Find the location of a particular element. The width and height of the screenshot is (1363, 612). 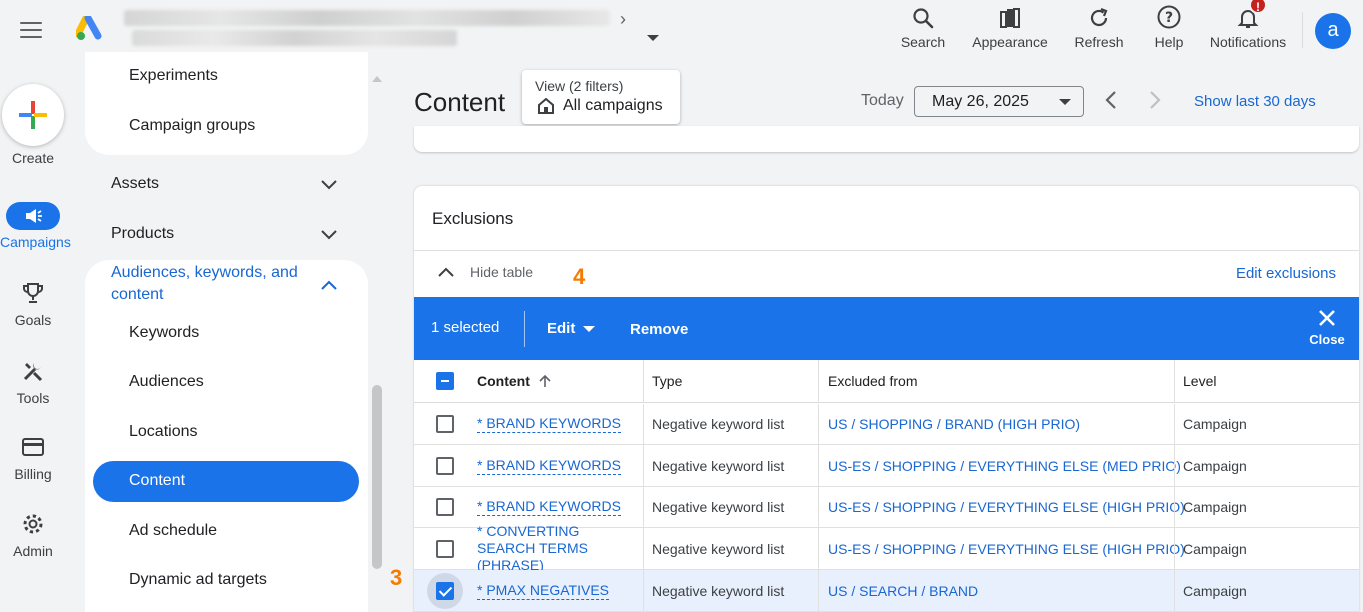

gear-icon is located at coordinates (33, 524).